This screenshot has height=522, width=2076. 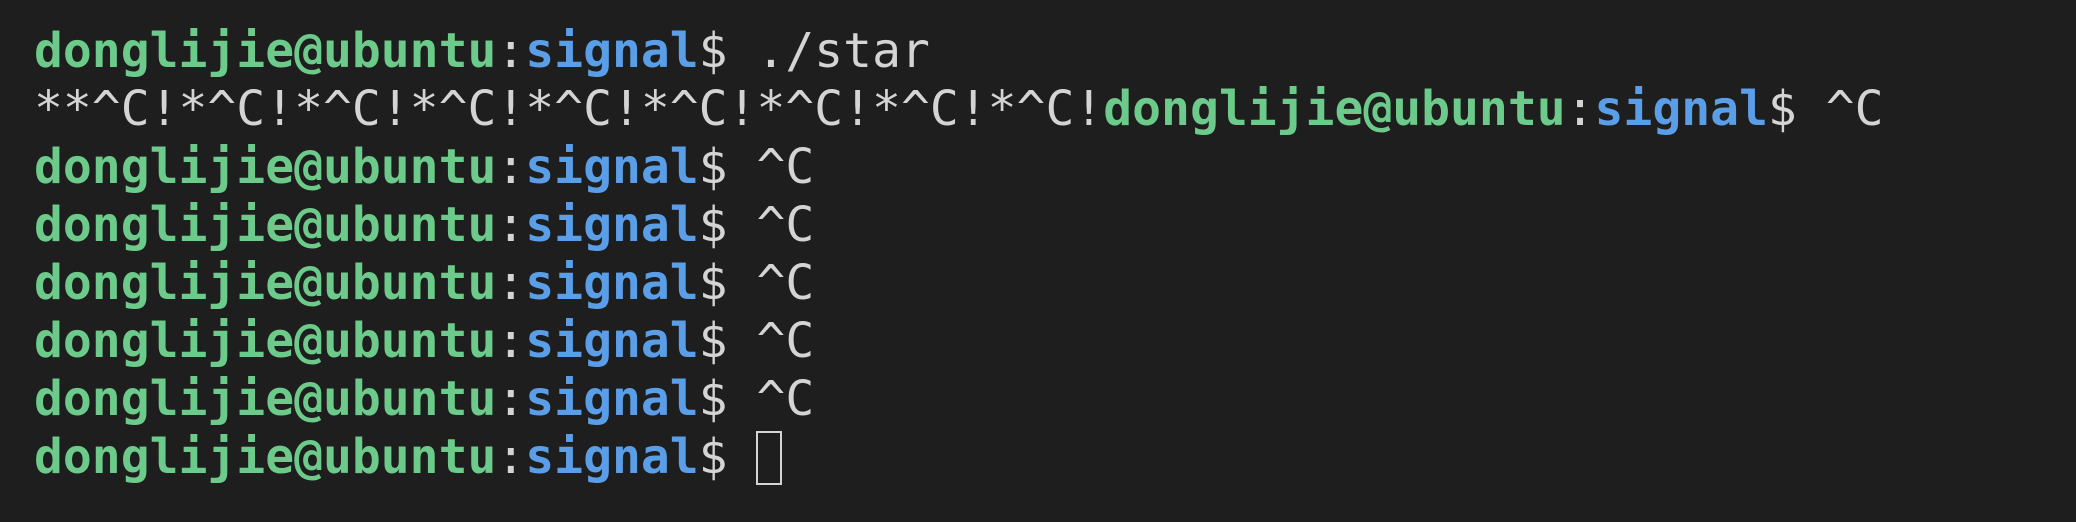 What do you see at coordinates (1055, 51) in the screenshot?
I see `terminal-line: donglijie@ubuntu:signal$ ./star` at bounding box center [1055, 51].